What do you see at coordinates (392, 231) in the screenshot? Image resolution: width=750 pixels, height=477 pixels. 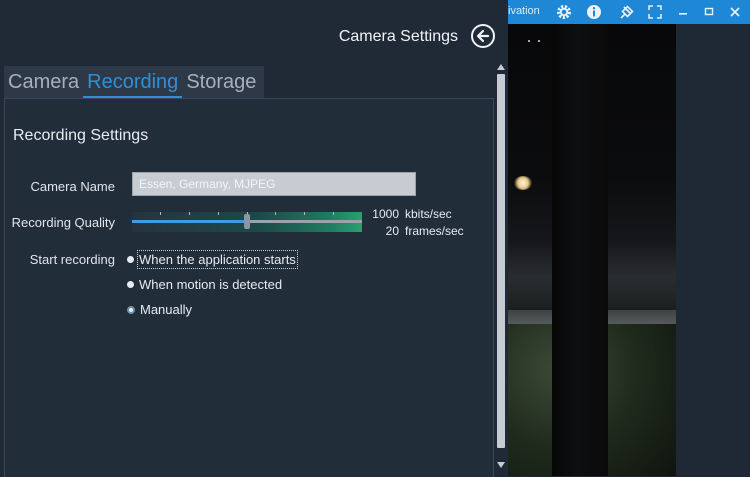 I see `framerate-value: 20` at bounding box center [392, 231].